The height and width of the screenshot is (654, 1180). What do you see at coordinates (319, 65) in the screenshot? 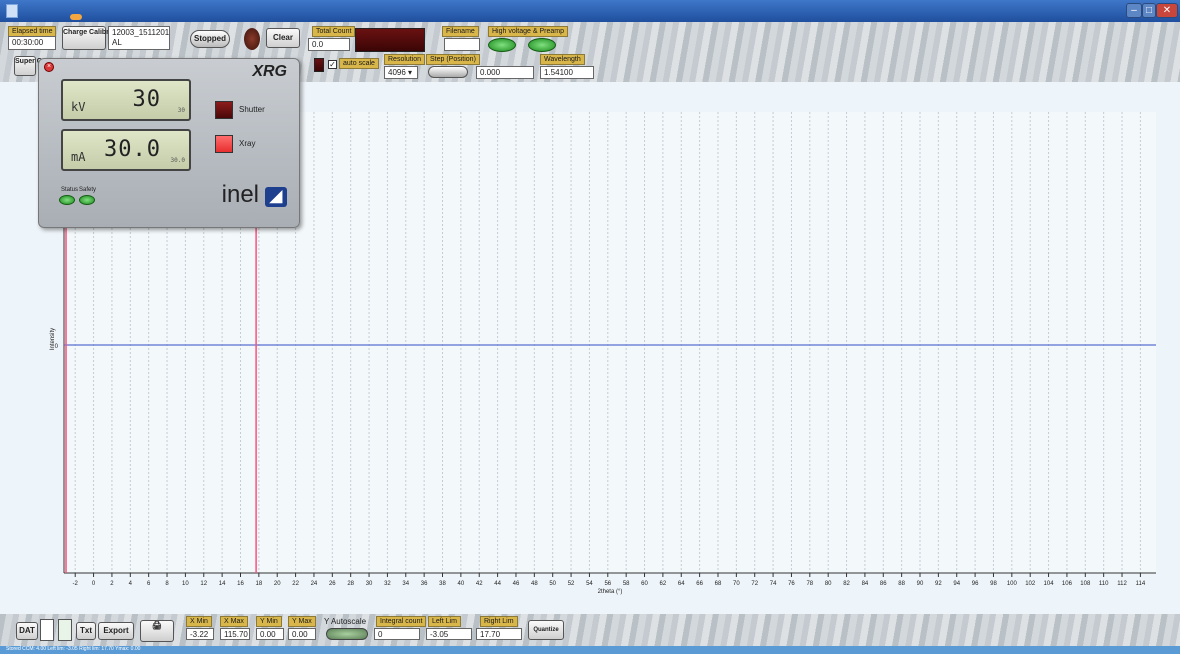
I see `status-square` at bounding box center [319, 65].